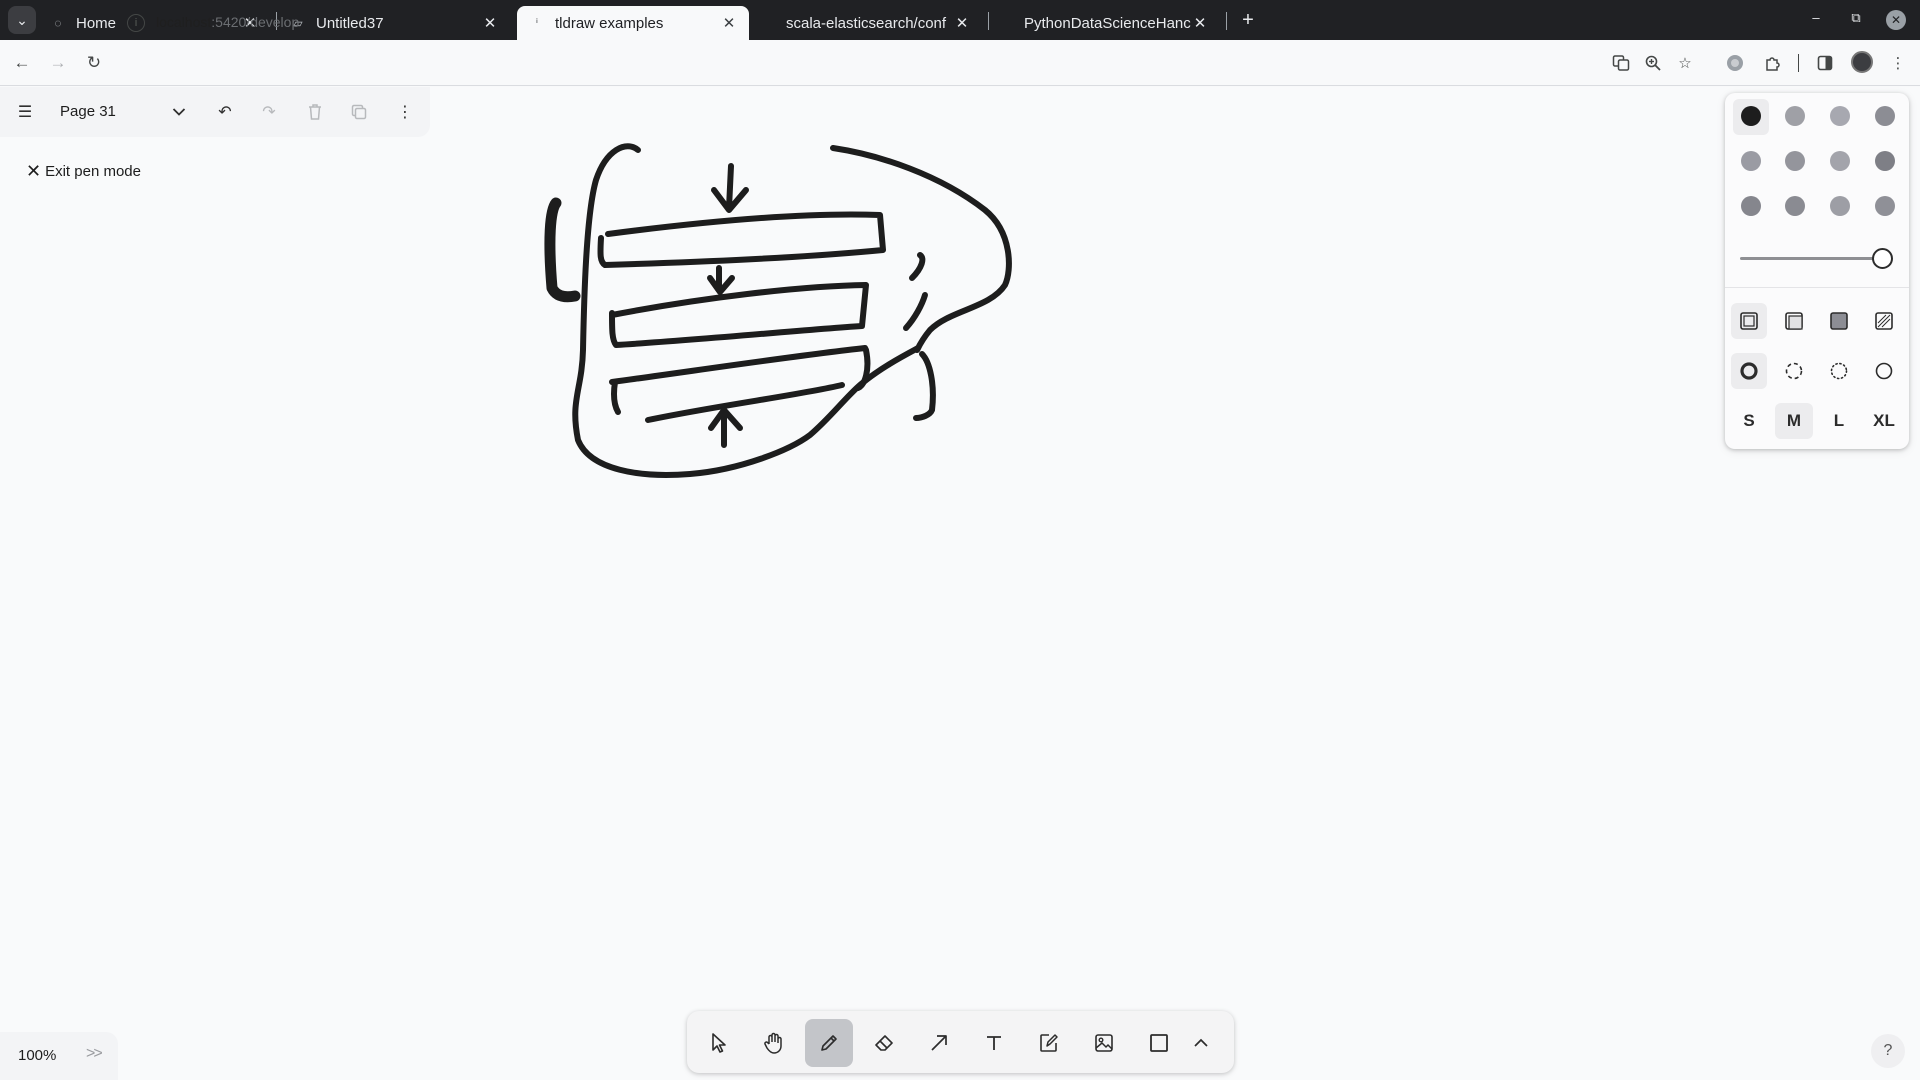 The height and width of the screenshot is (1080, 1920). I want to click on arrow-icon, so click(939, 1043).